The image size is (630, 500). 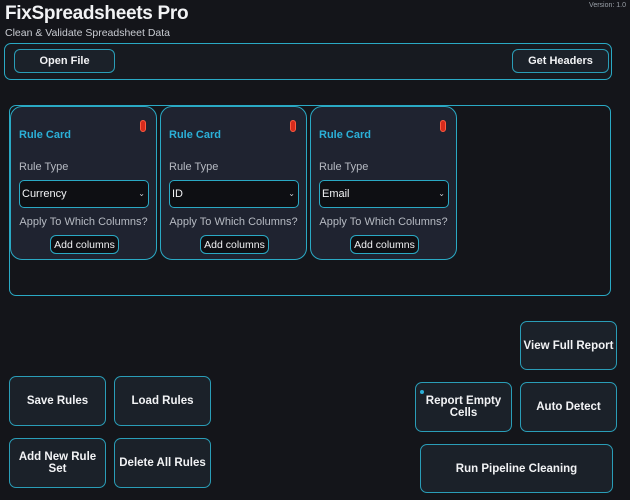 I want to click on get-headers-button: Get Headers, so click(x=560, y=61).